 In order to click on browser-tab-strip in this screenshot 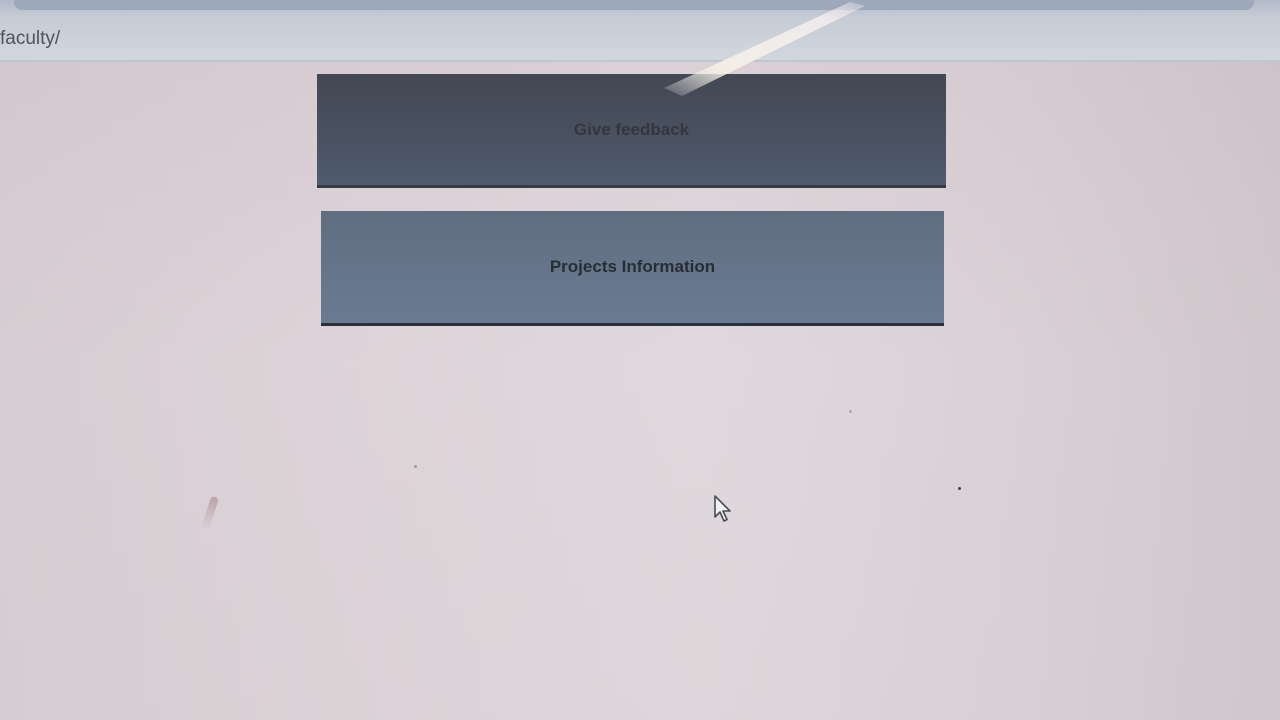, I will do `click(640, 8)`.